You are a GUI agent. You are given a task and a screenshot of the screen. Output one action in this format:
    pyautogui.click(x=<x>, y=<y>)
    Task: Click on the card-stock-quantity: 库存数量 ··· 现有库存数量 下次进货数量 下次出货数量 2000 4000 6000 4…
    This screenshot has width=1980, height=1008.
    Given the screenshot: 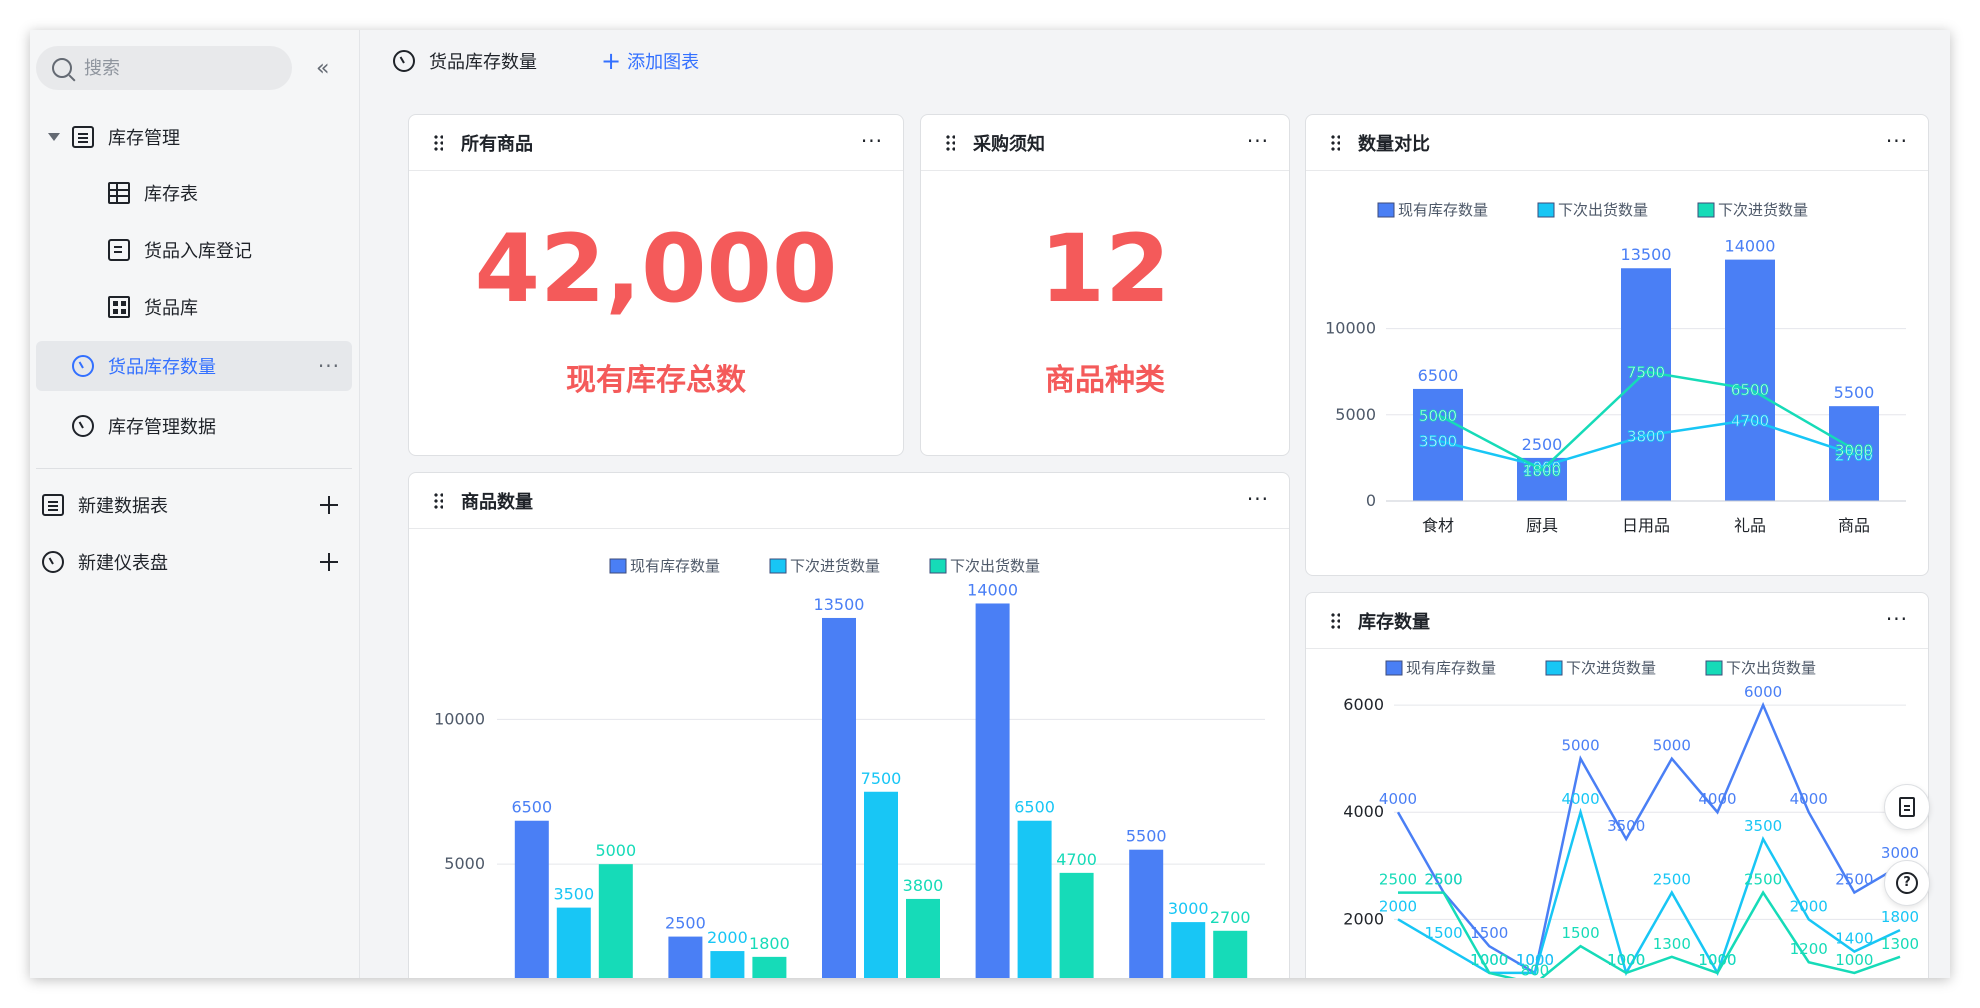 What is the action you would take?
    pyautogui.click(x=1617, y=785)
    